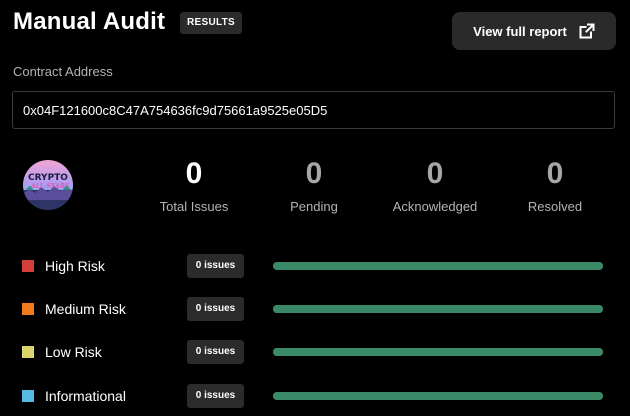 The height and width of the screenshot is (416, 630). What do you see at coordinates (28, 352) in the screenshot?
I see `low-risk-swatch` at bounding box center [28, 352].